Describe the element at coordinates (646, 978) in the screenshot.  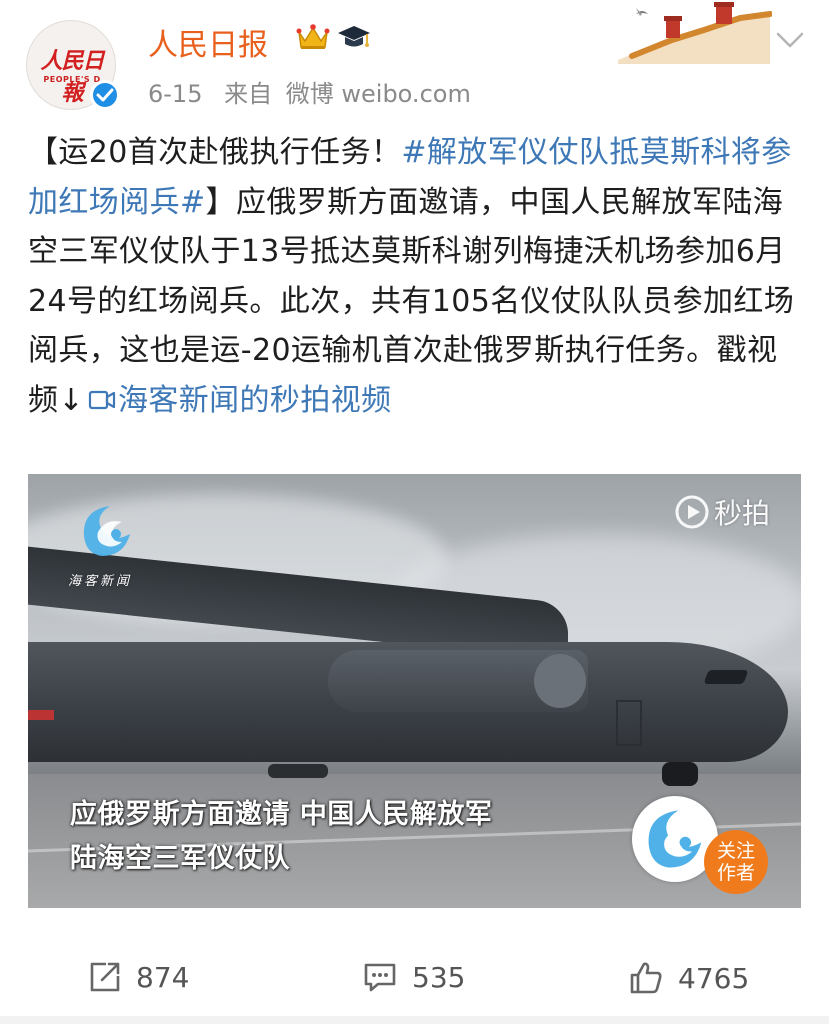
I see `thumbs-up-icon` at that location.